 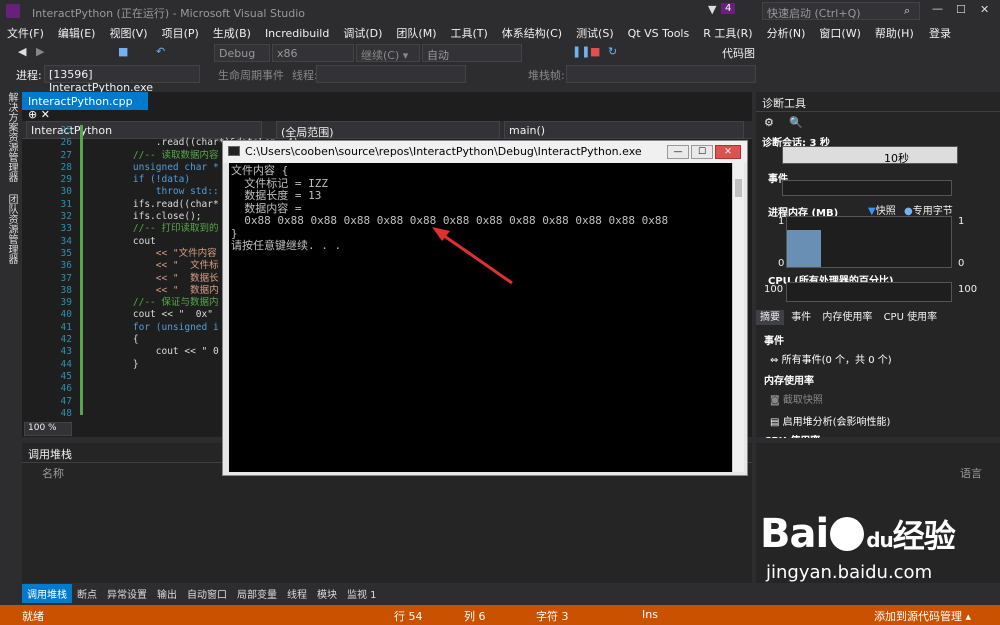 I want to click on enable-heap-profiling-button: ▤ 启用堆分析(会影响性能), so click(x=830, y=420).